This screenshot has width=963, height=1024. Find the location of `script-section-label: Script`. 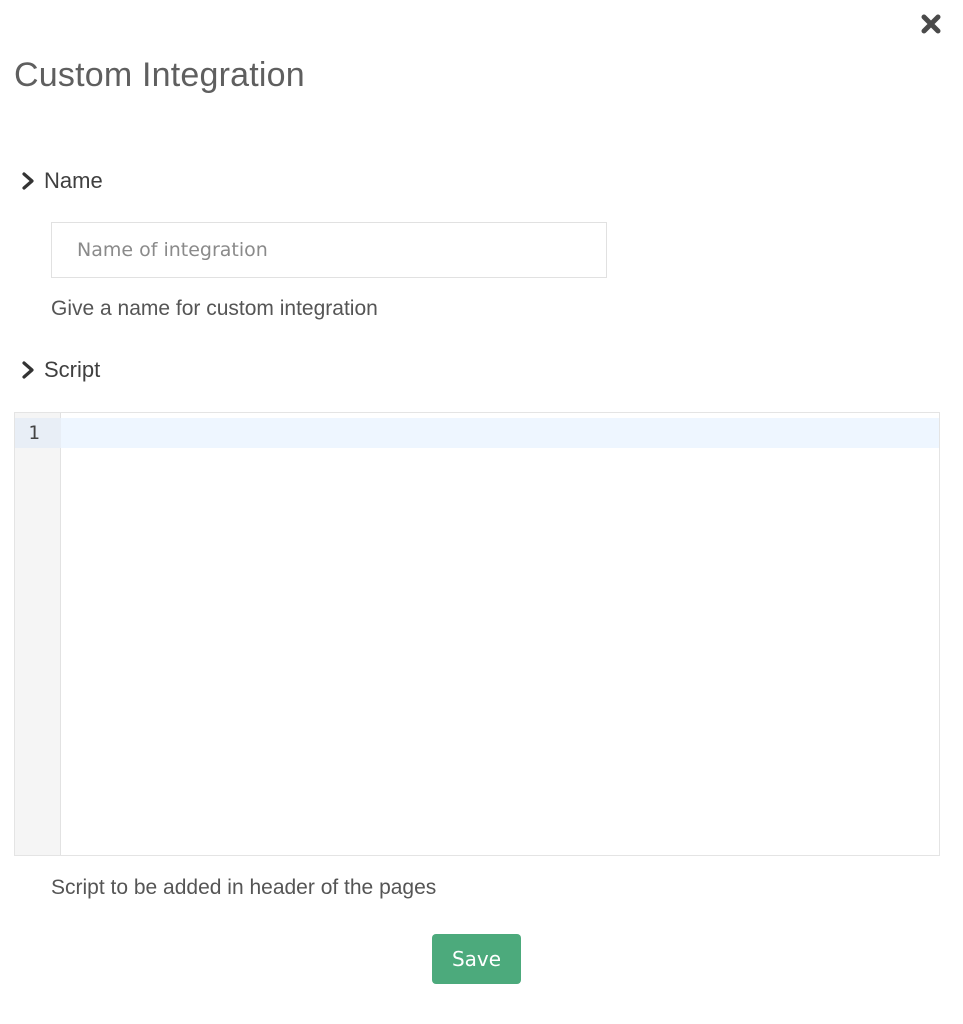

script-section-label: Script is located at coordinates (72, 369).